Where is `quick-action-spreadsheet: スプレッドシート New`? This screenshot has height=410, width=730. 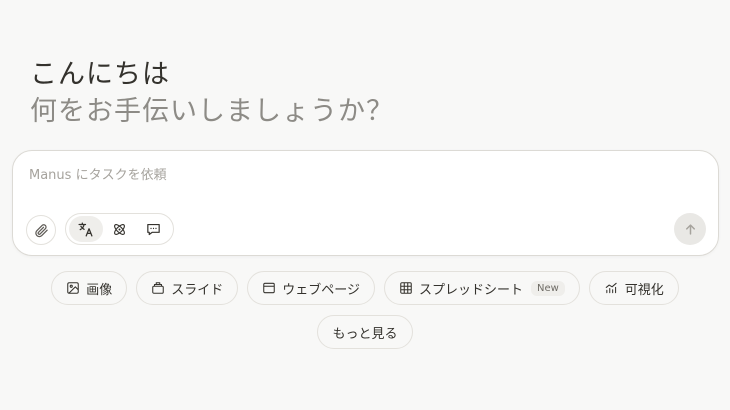
quick-action-spreadsheet: スプレッドシート New is located at coordinates (481, 288).